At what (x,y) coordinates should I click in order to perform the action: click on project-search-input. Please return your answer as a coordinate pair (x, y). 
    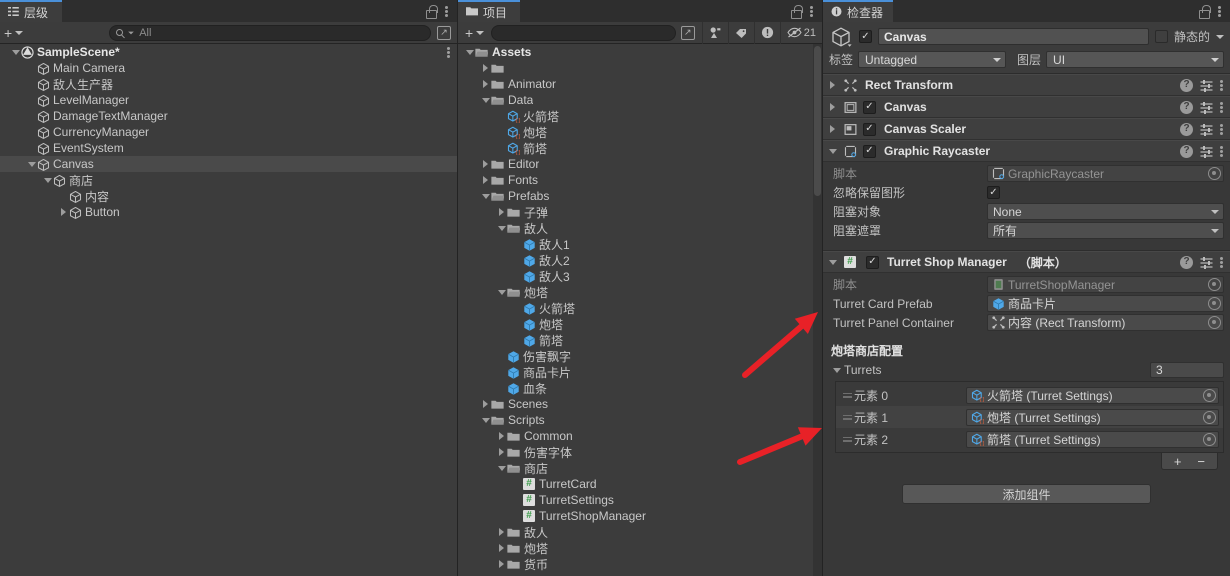
    Looking at the image, I should click on (583, 32).